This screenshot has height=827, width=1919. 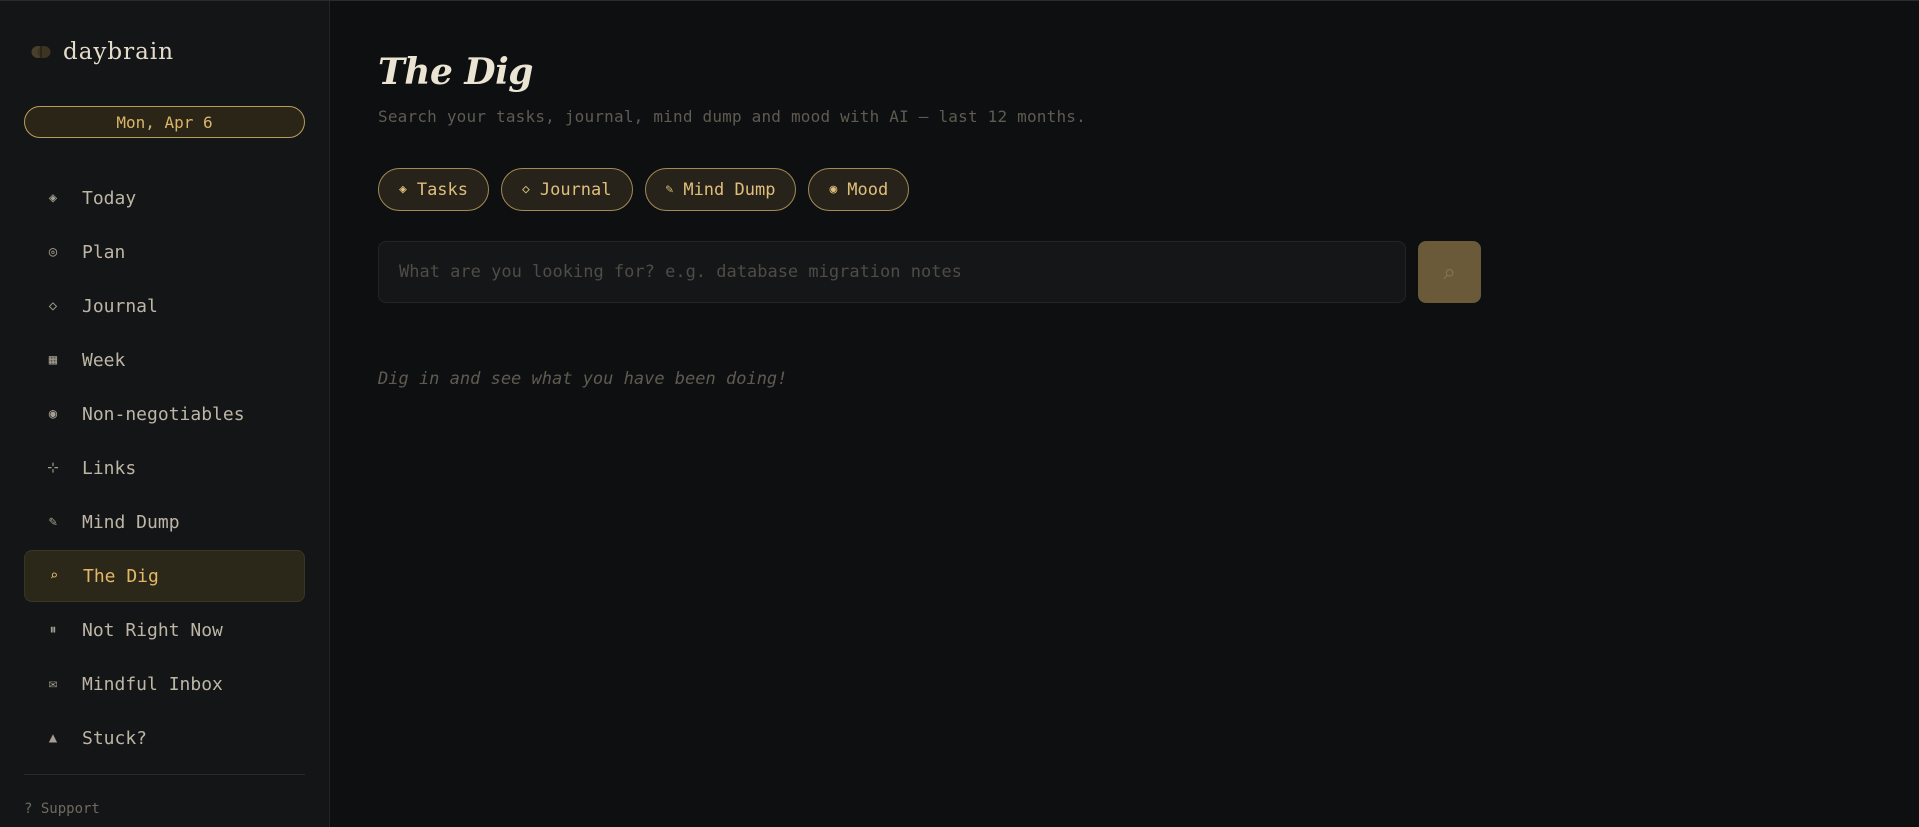 I want to click on search-row: ⌕, so click(x=1148, y=272).